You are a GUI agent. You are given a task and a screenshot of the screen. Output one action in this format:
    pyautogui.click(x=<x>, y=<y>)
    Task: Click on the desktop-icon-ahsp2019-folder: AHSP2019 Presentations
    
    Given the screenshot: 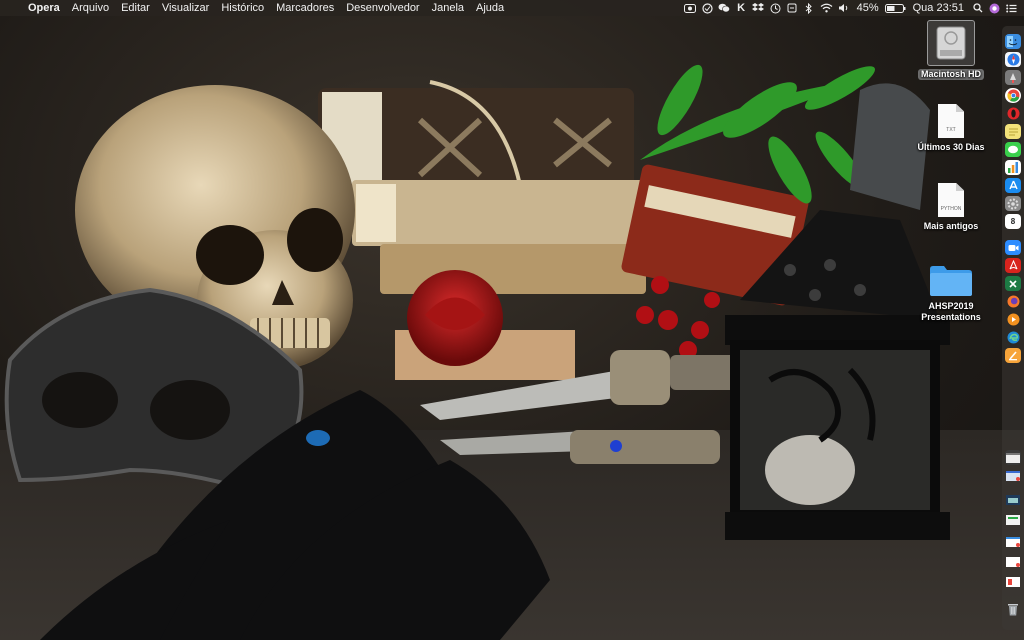 What is the action you would take?
    pyautogui.click(x=951, y=294)
    